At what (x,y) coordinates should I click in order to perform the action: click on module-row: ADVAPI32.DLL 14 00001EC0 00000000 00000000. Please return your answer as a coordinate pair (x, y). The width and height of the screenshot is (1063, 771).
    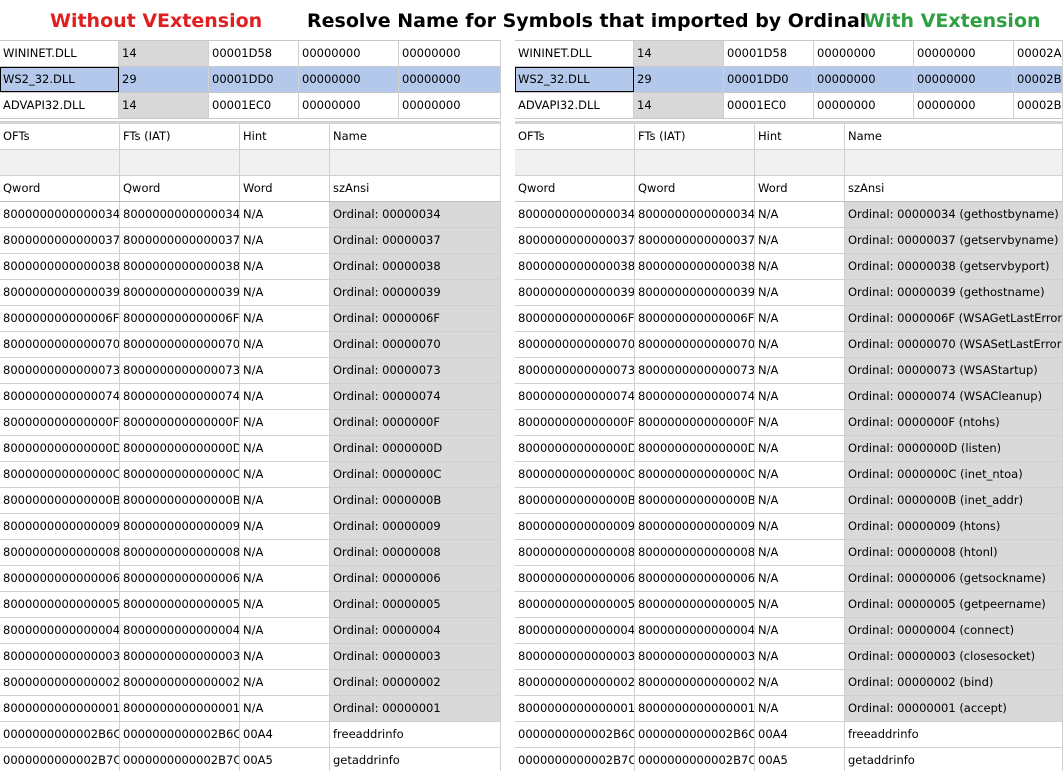
    Looking at the image, I should click on (250, 106).